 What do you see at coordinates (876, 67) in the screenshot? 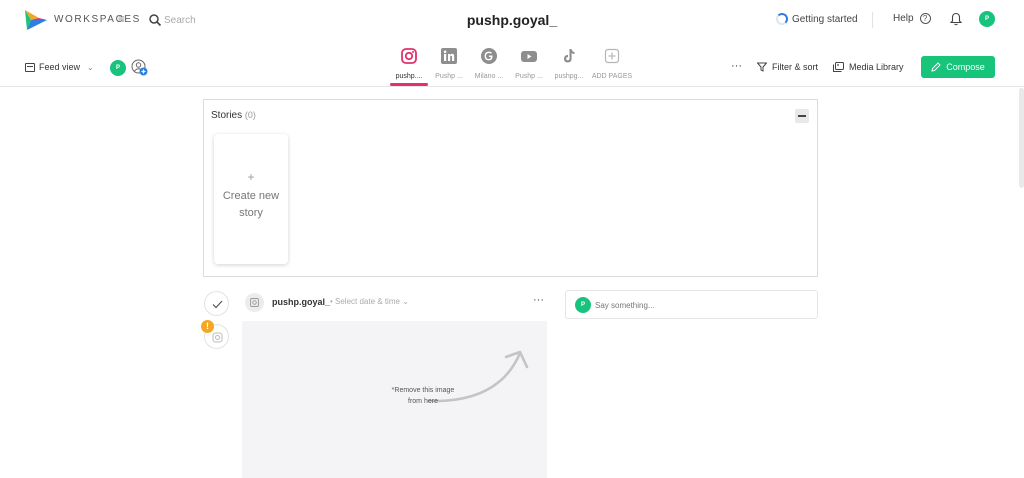
I see `media-library-label: Media Library` at bounding box center [876, 67].